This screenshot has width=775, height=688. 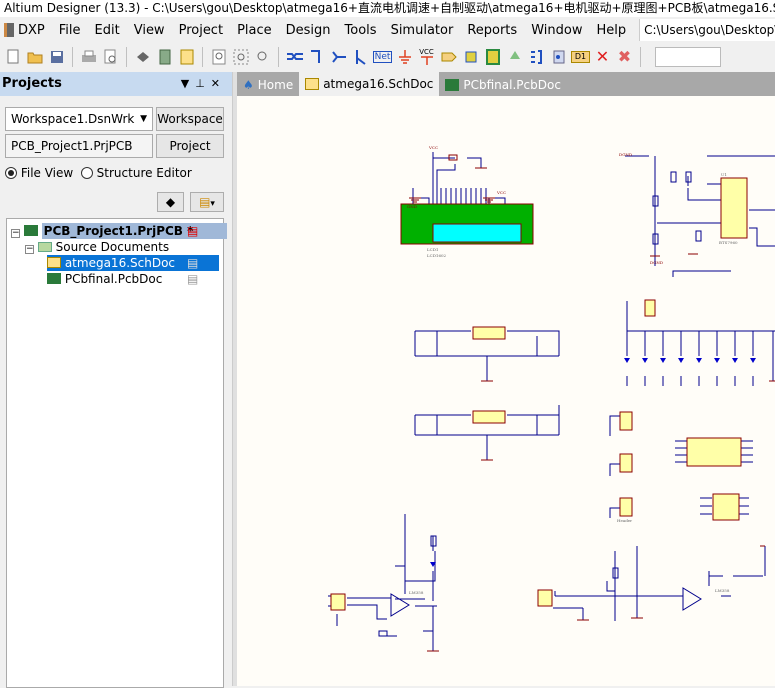 What do you see at coordinates (186, 56) in the screenshot?
I see `sheet-icon` at bounding box center [186, 56].